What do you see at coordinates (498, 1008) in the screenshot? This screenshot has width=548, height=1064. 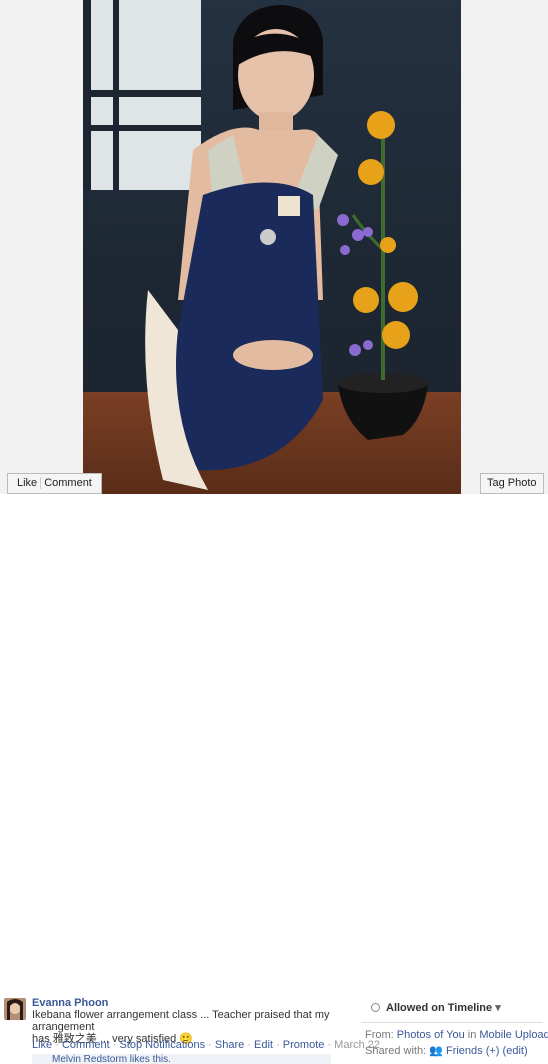 I see `chevron-down-icon: ▾` at bounding box center [498, 1008].